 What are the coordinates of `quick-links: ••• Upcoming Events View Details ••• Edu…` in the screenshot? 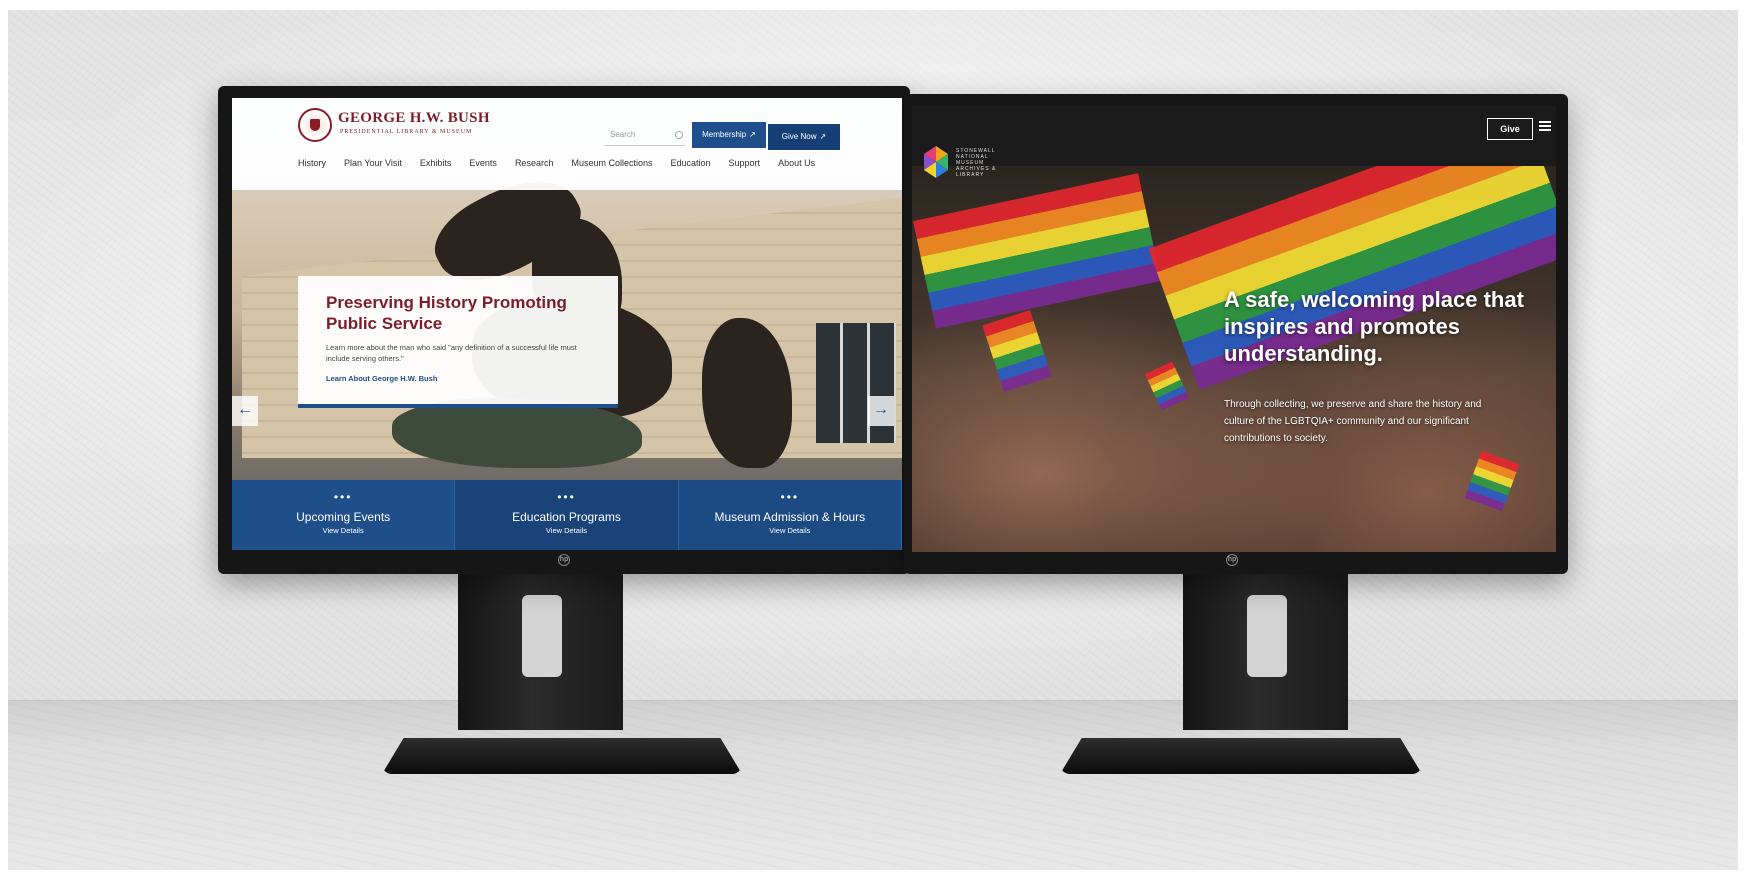 It's located at (567, 515).